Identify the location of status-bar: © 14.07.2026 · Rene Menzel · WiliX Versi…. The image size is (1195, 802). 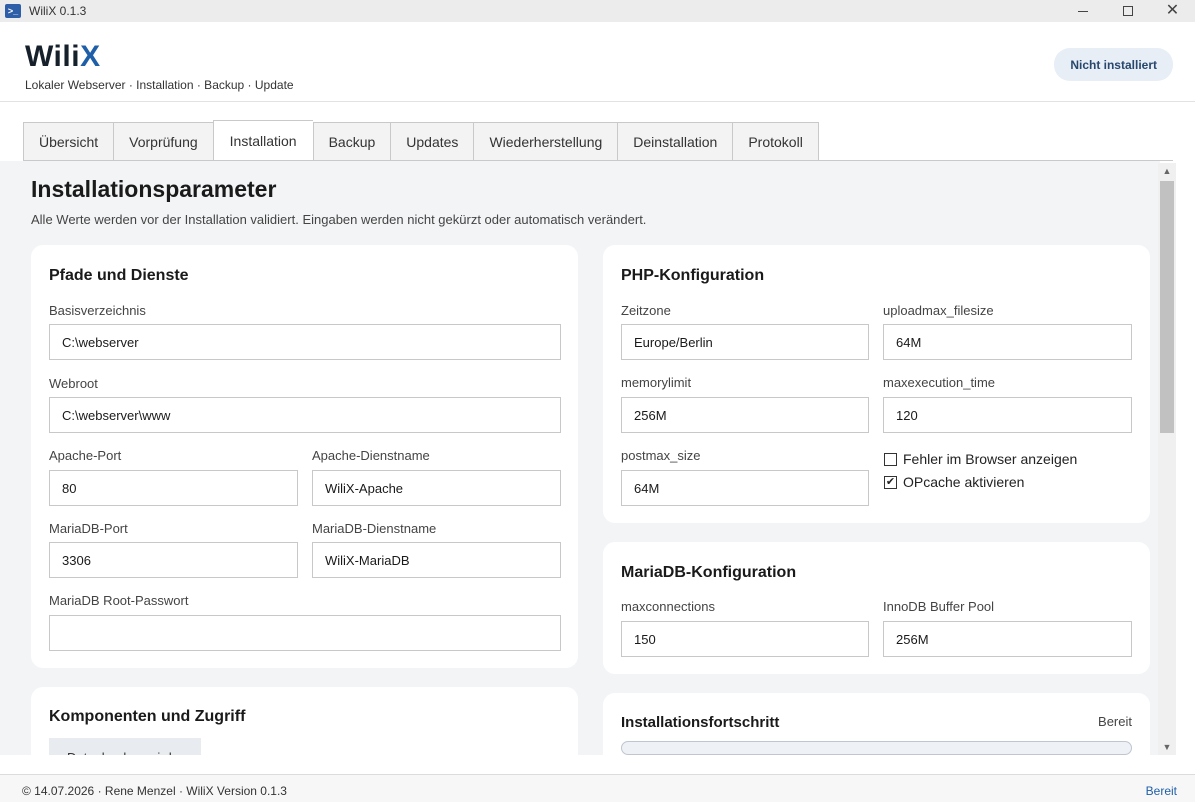
(597, 788).